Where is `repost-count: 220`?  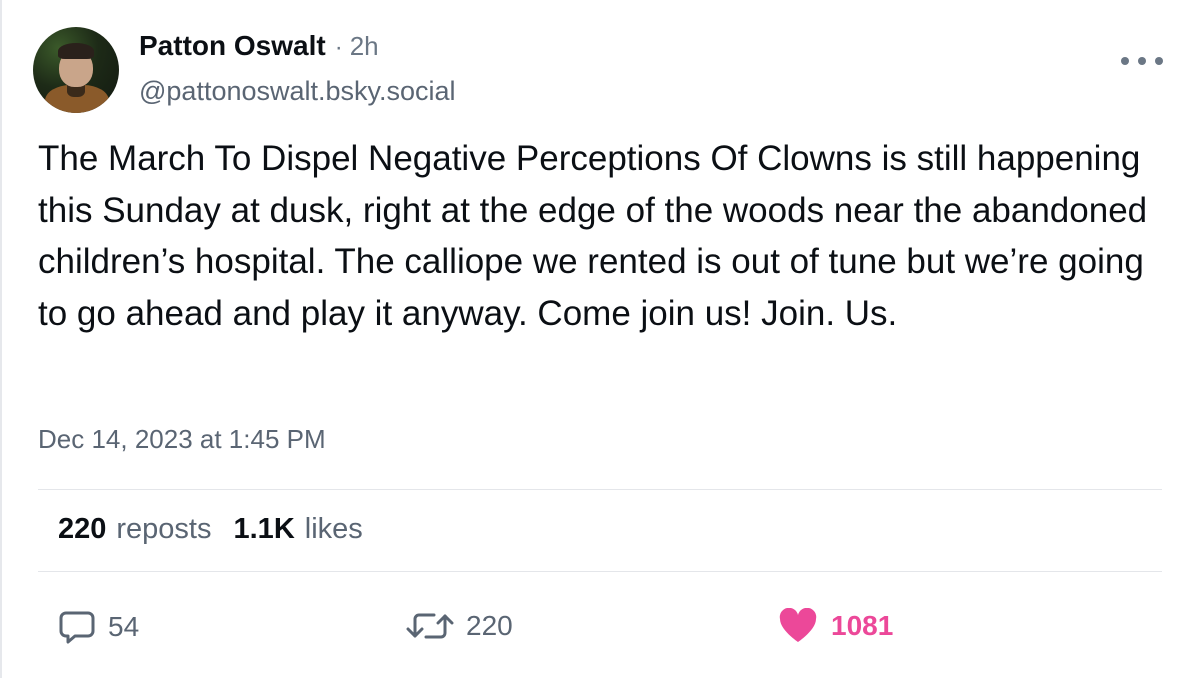
repost-count: 220 is located at coordinates (489, 625).